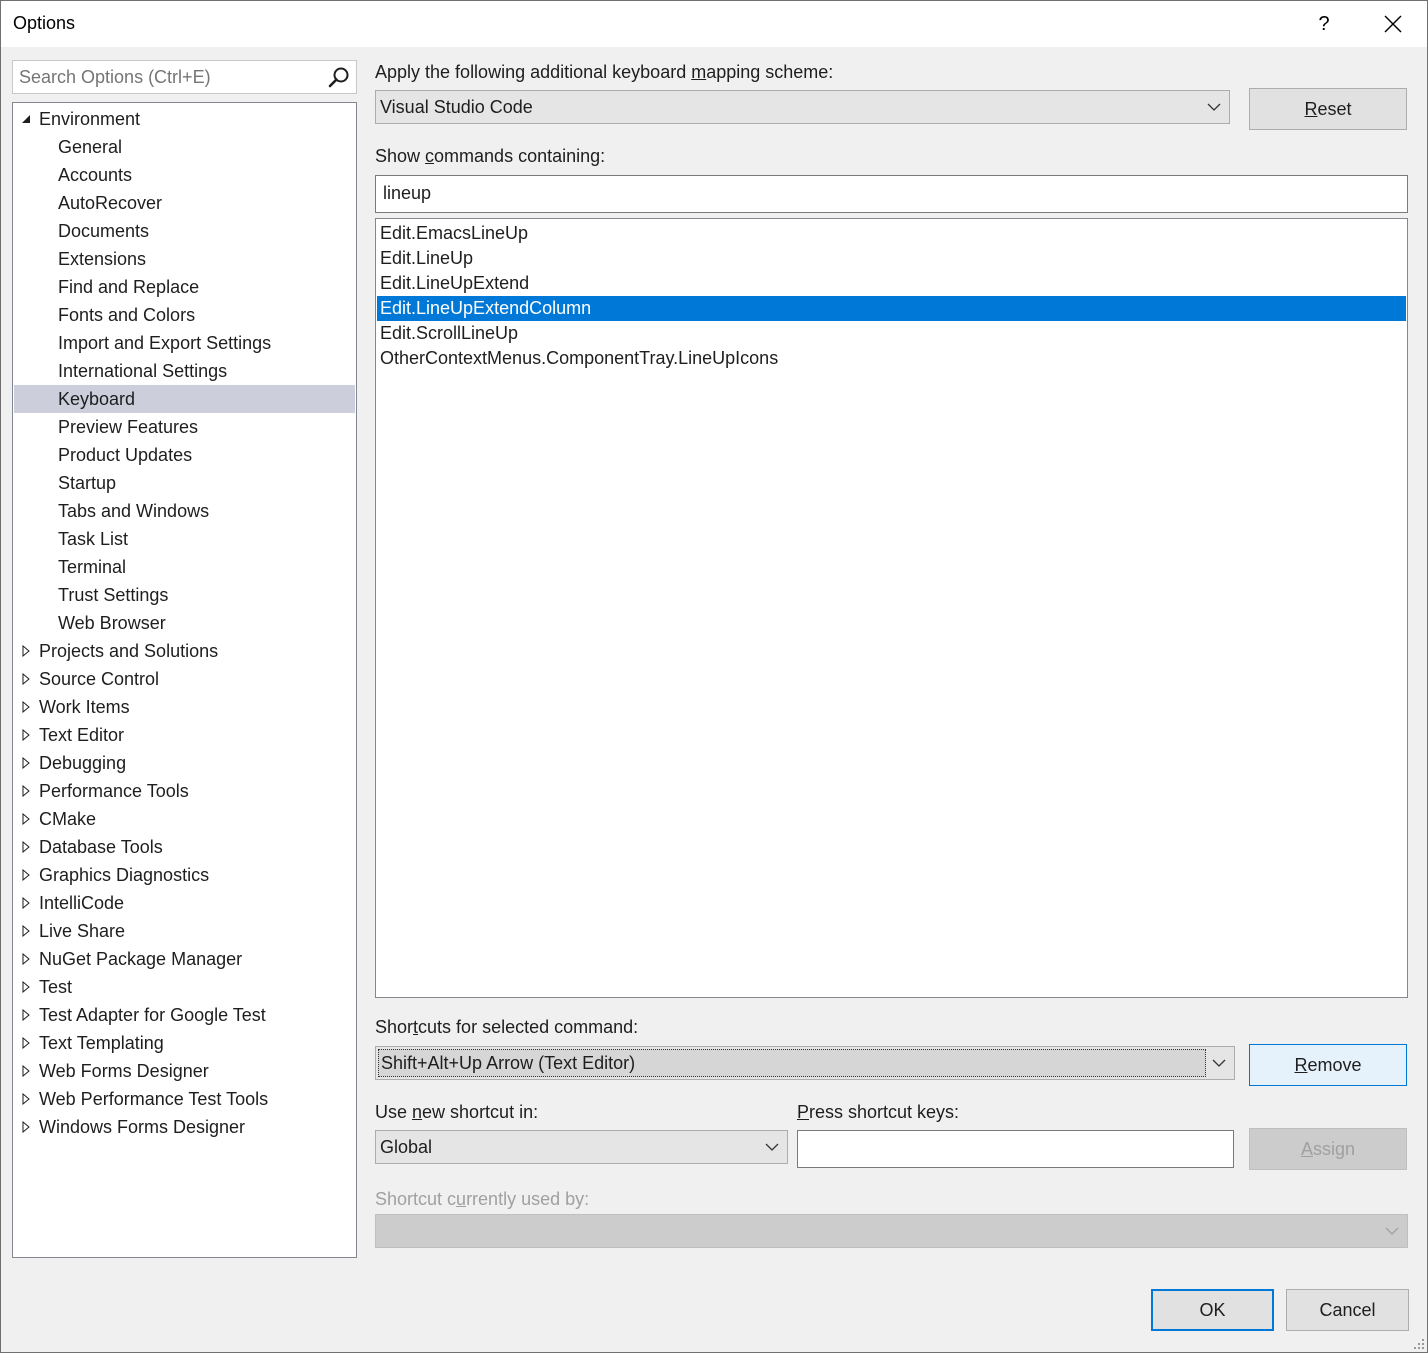 The width and height of the screenshot is (1428, 1353). I want to click on tree-item-label: Documents, so click(104, 231).